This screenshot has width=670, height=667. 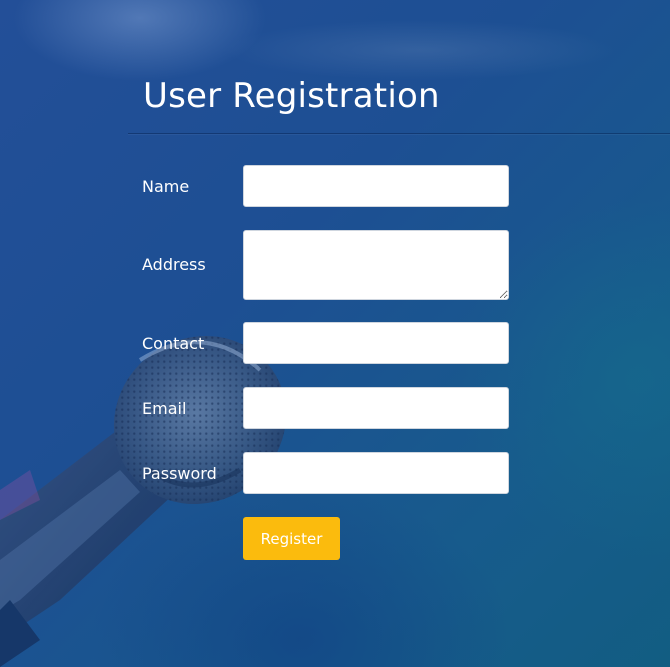 I want to click on email-label: Email, so click(x=164, y=408).